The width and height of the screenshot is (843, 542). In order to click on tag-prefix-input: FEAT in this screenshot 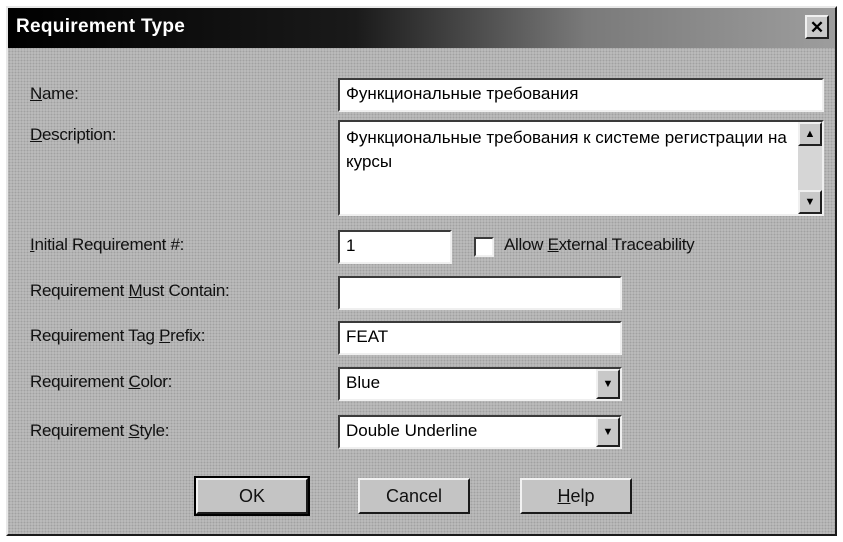, I will do `click(480, 338)`.